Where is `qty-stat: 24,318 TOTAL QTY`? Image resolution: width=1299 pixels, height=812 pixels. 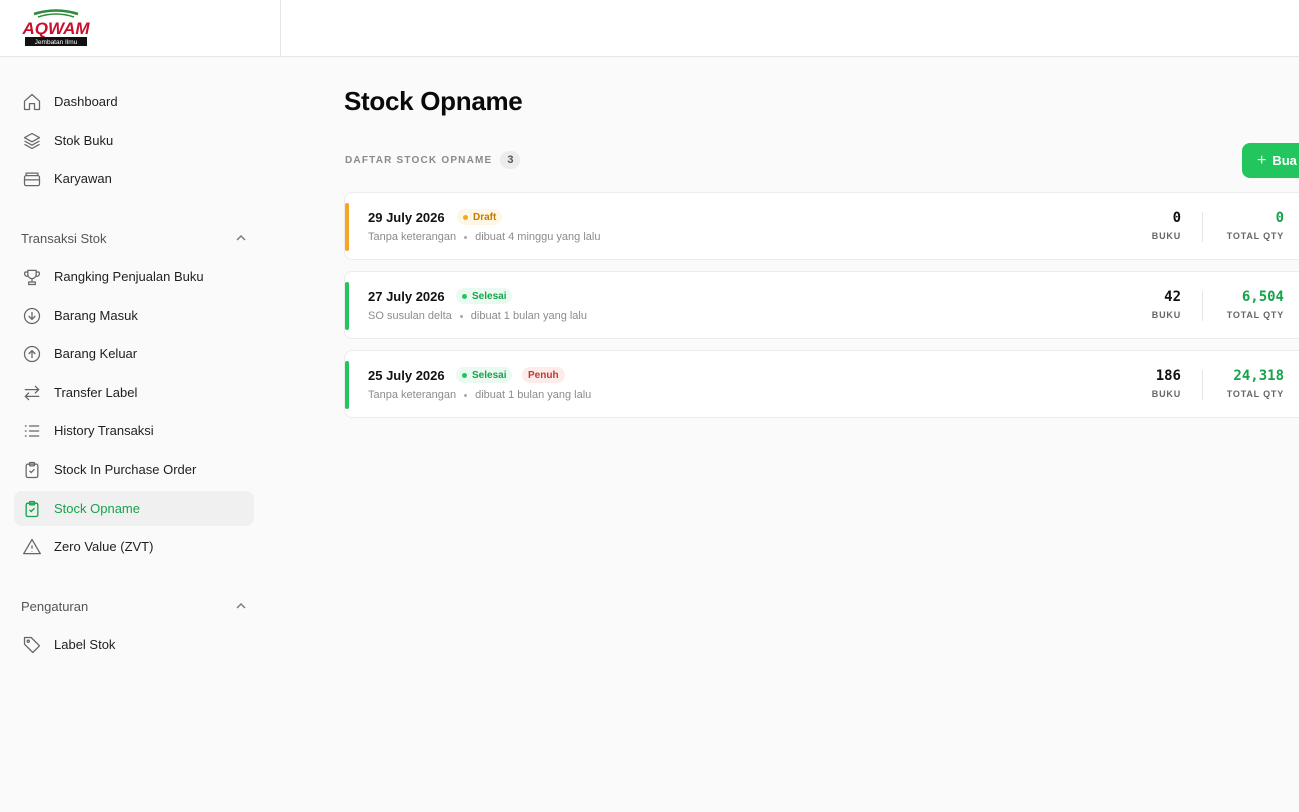 qty-stat: 24,318 TOTAL QTY is located at coordinates (1244, 383).